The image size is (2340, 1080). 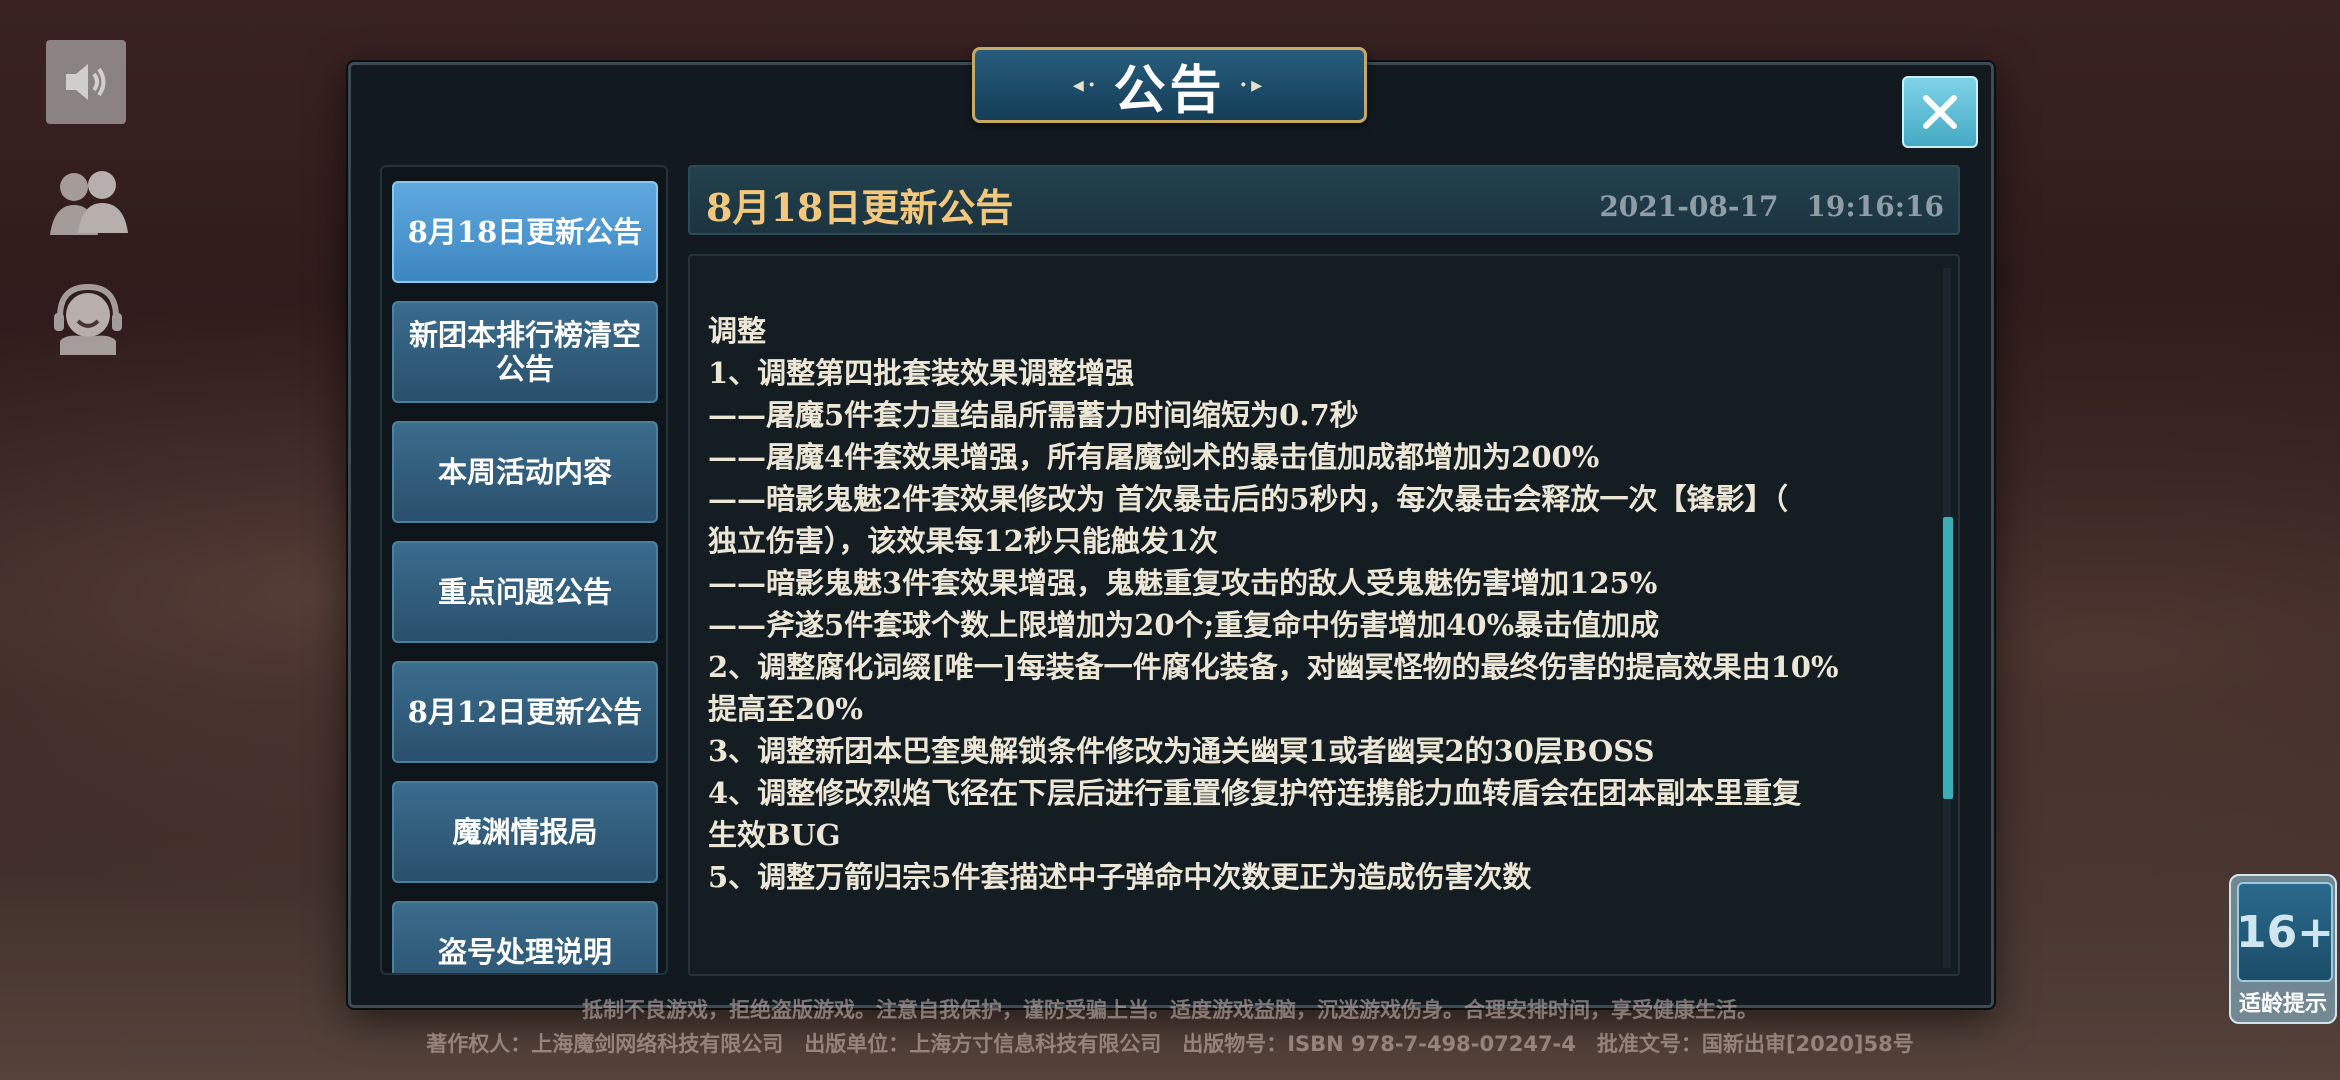 What do you see at coordinates (737, 331) in the screenshot?
I see `announcement-line: 调整` at bounding box center [737, 331].